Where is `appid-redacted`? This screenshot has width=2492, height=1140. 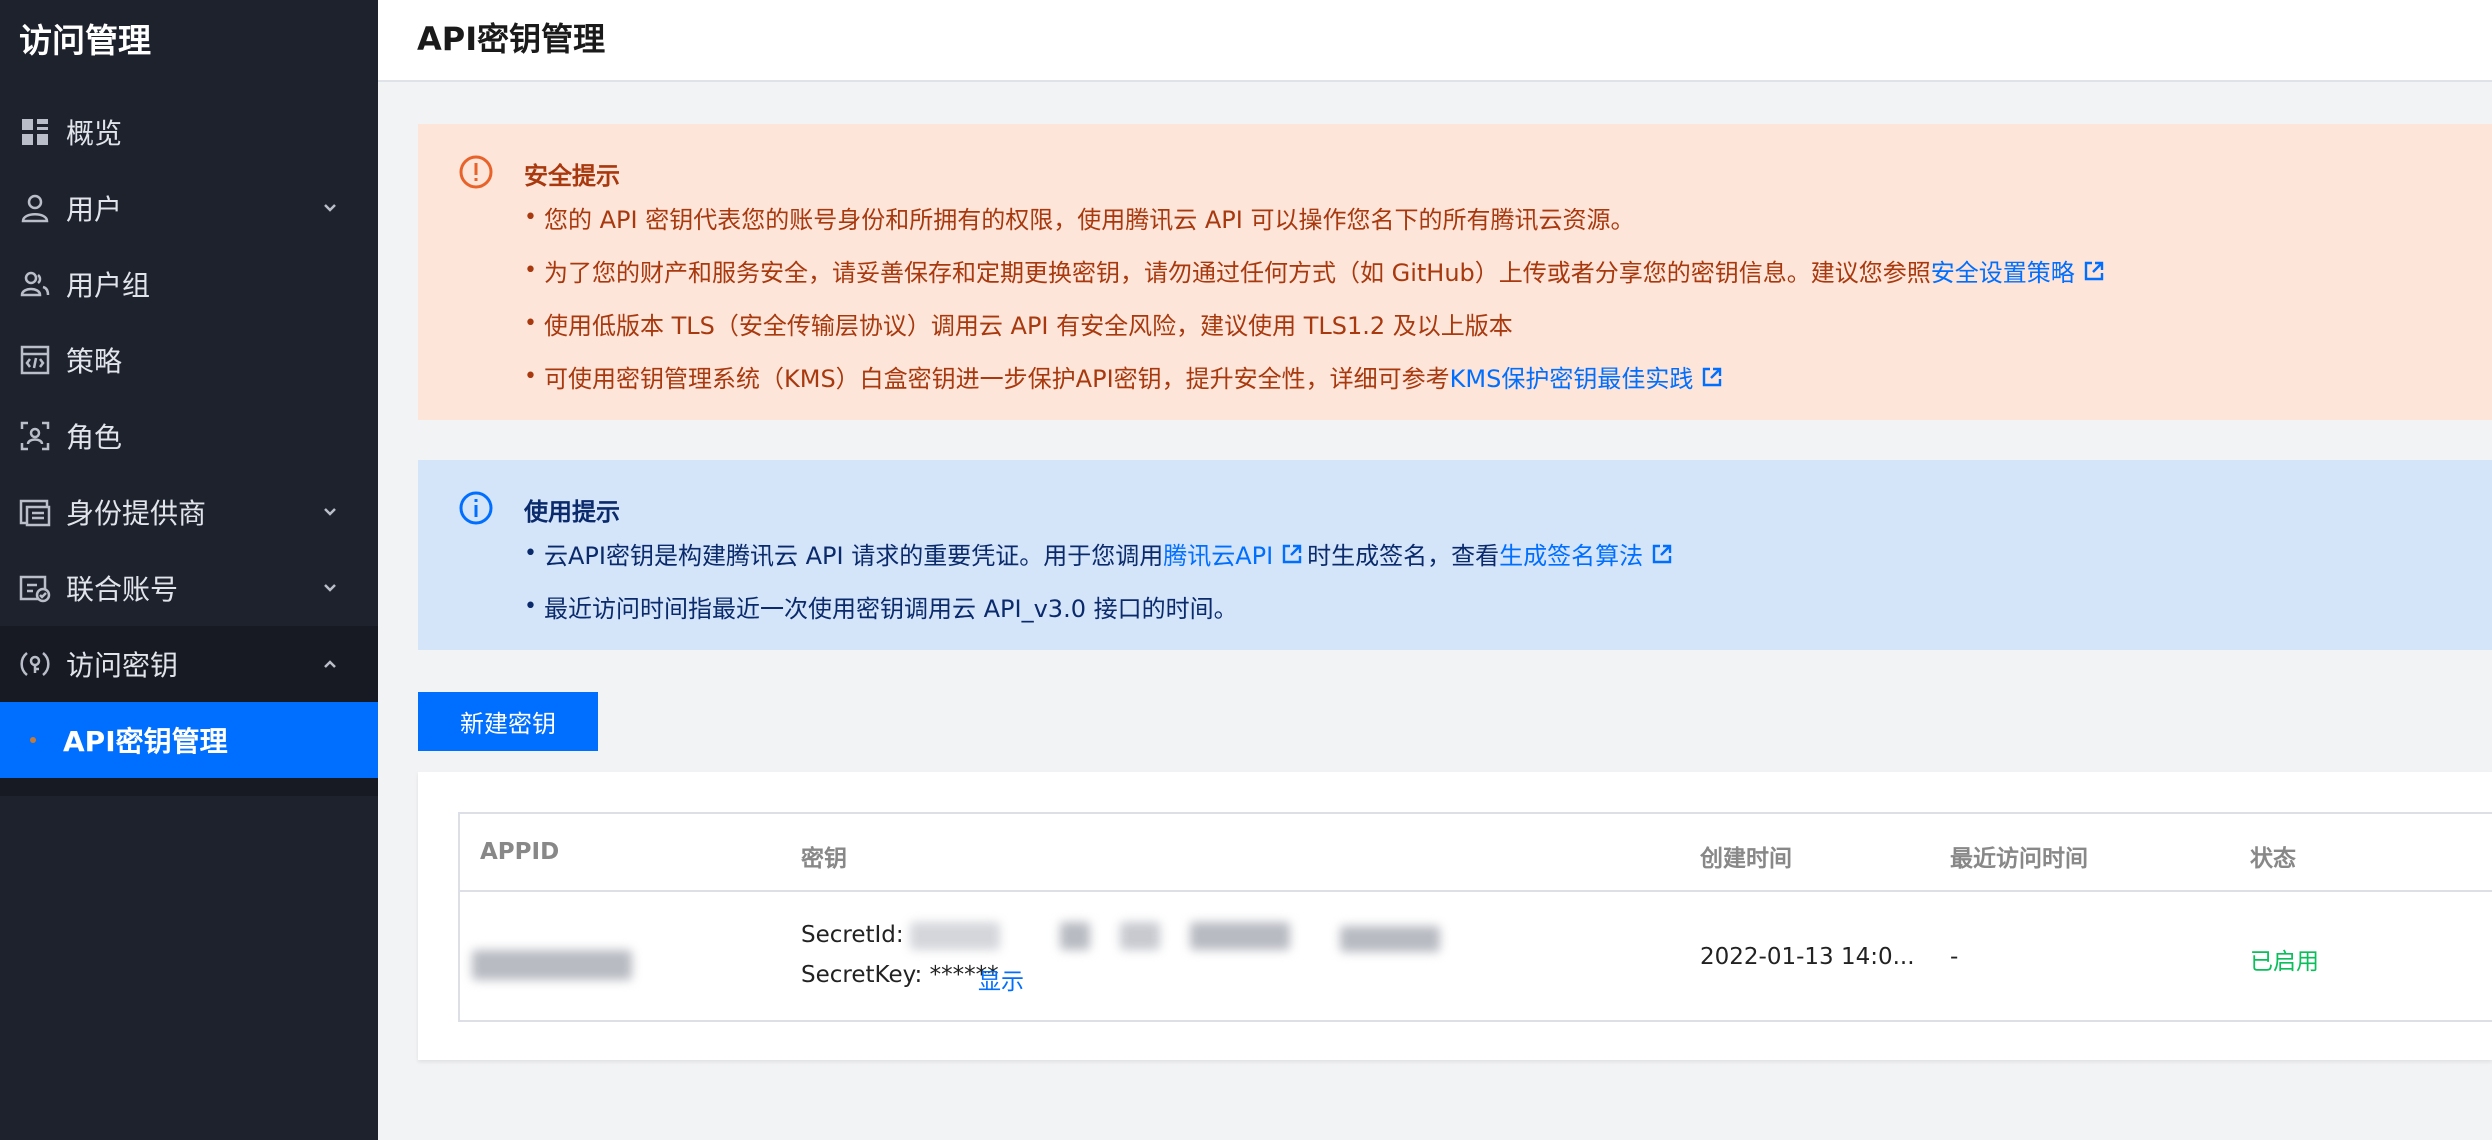 appid-redacted is located at coordinates (552, 965).